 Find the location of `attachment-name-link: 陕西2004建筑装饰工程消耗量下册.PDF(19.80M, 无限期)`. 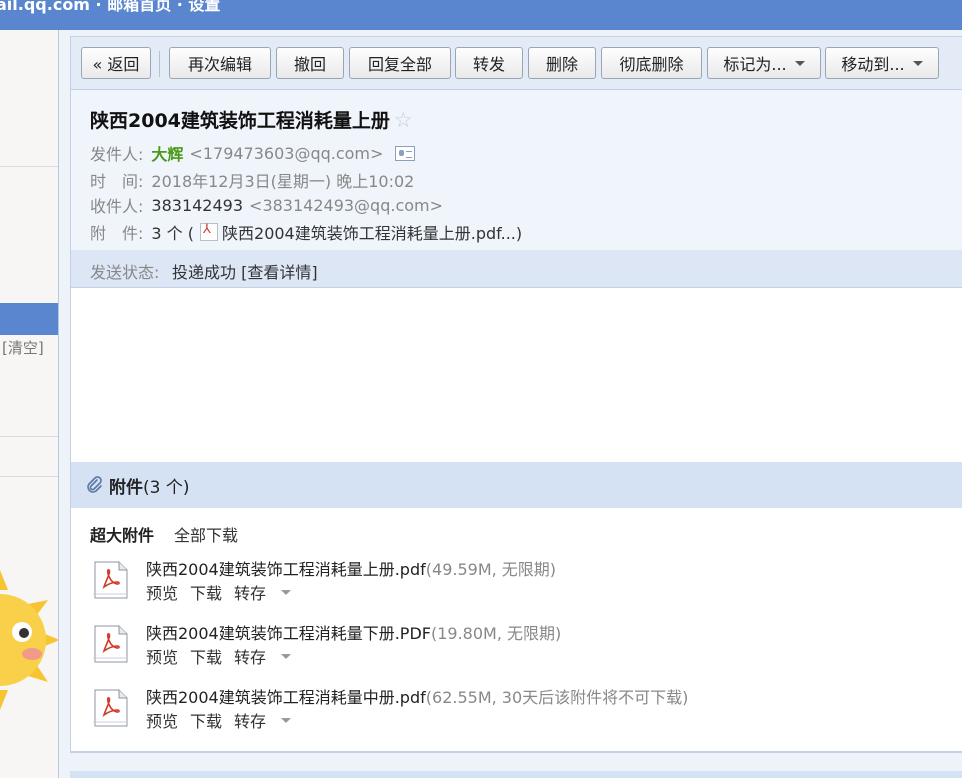

attachment-name-link: 陕西2004建筑装饰工程消耗量下册.PDF(19.80M, 无限期) is located at coordinates (353, 632).